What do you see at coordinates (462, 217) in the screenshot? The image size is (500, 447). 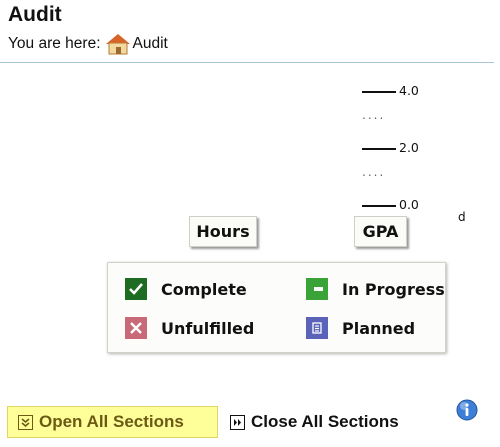 I see `trailing-mark: d` at bounding box center [462, 217].